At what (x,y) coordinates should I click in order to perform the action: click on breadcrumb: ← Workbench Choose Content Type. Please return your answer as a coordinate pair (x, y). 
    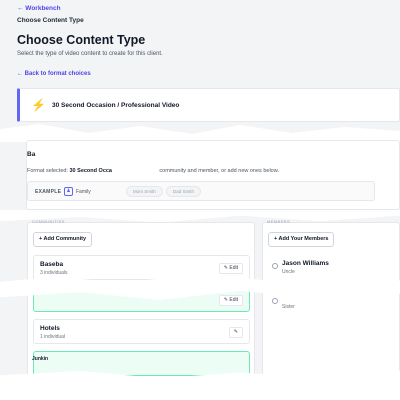
    Looking at the image, I should click on (50, 14).